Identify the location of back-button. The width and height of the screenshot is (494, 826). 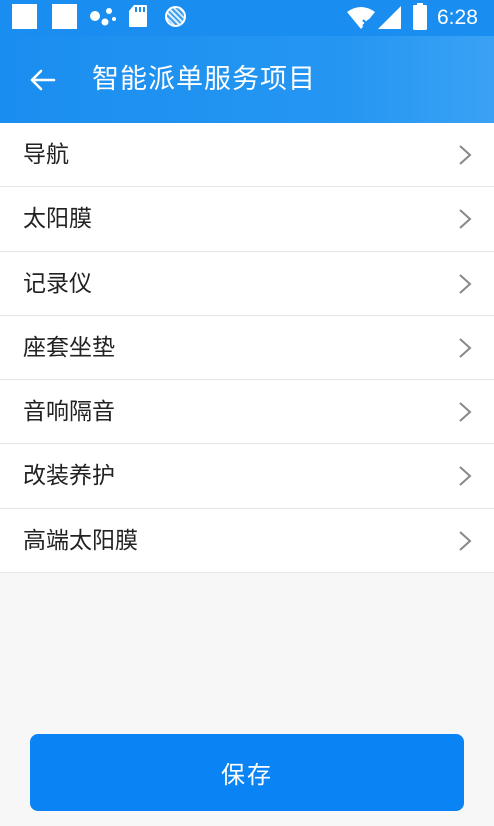
(42, 80).